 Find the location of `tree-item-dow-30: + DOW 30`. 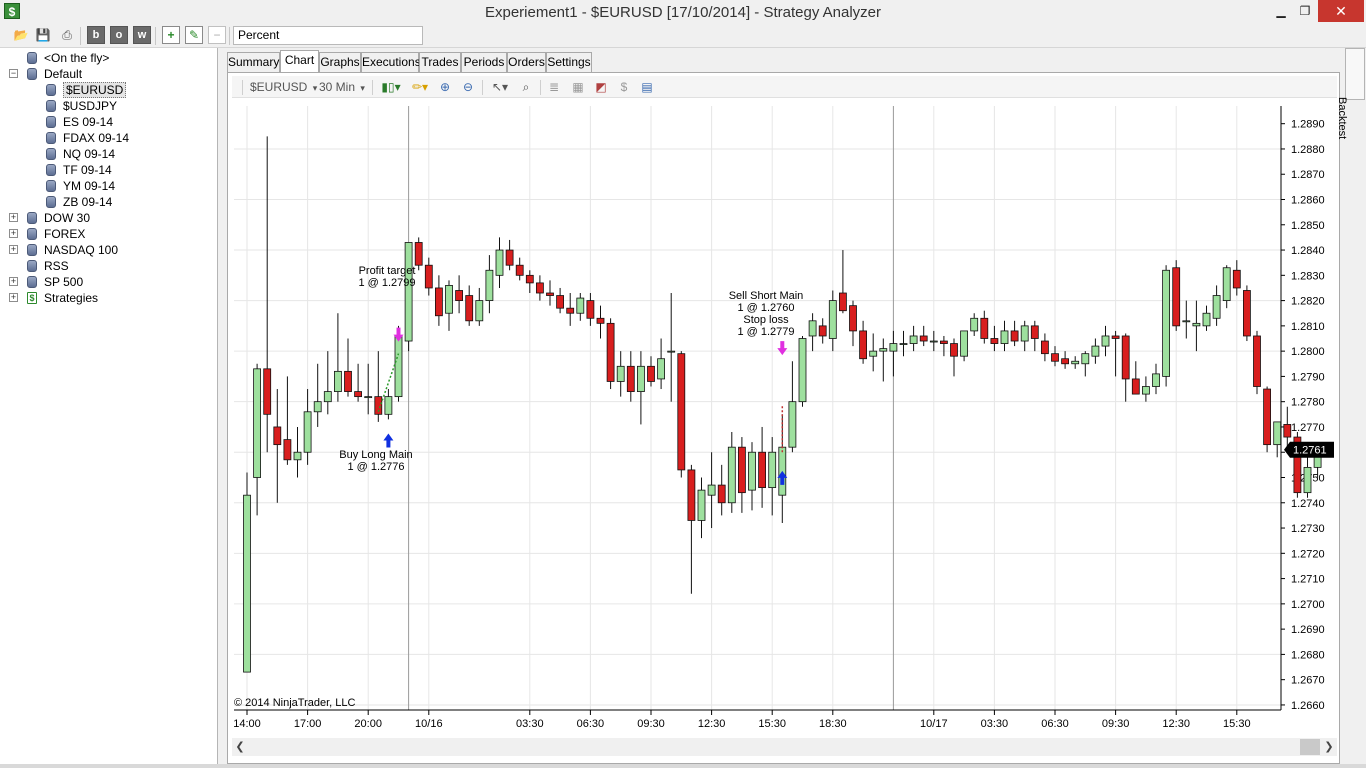

tree-item-dow-30: + DOW 30 is located at coordinates (109, 218).